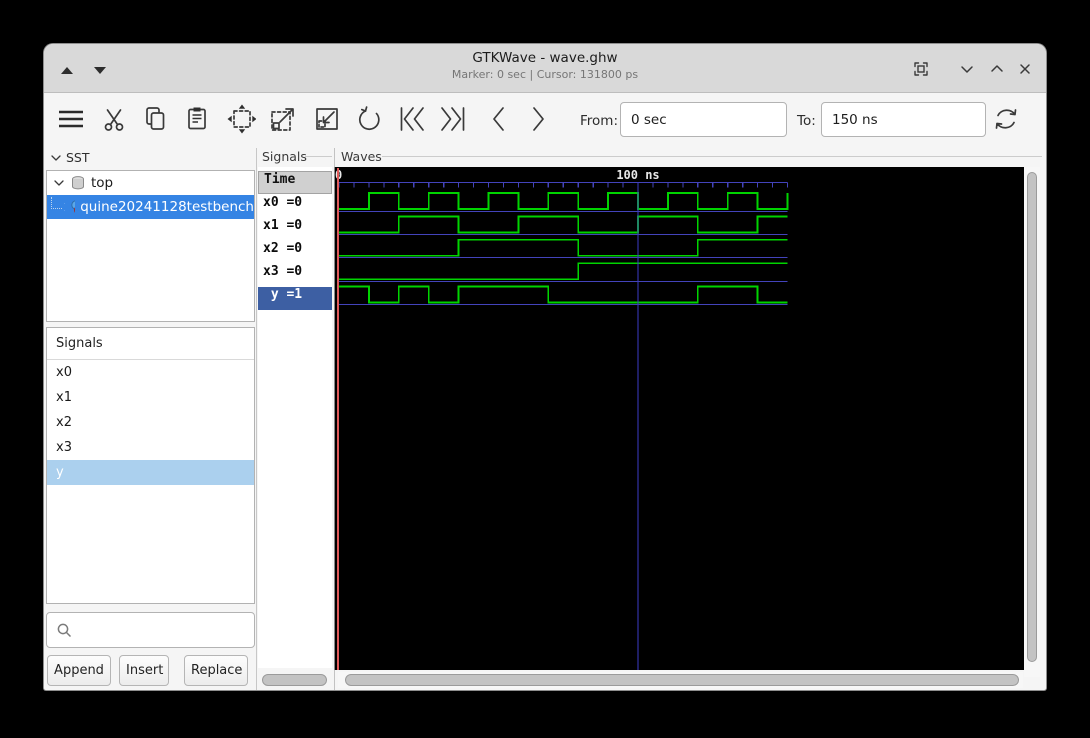  I want to click on zoom-fit-button, so click(241, 119).